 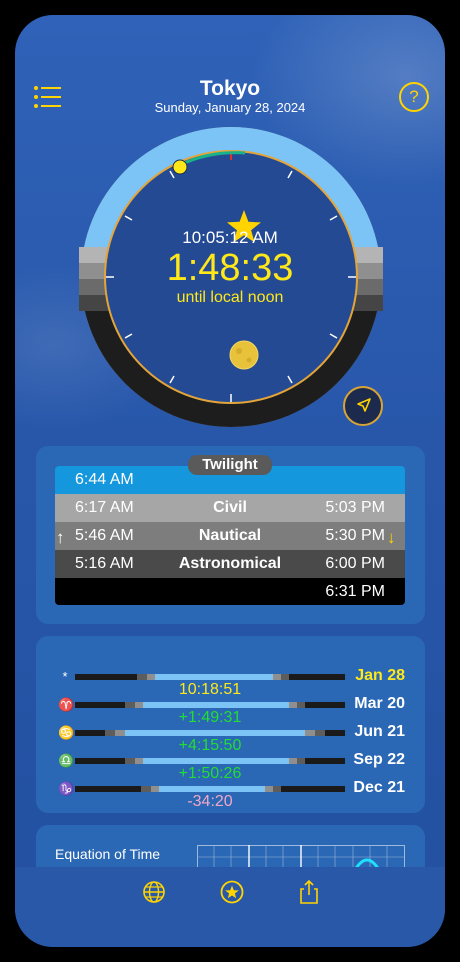 I want to click on night-time: 6:31 PM, so click(x=355, y=591).